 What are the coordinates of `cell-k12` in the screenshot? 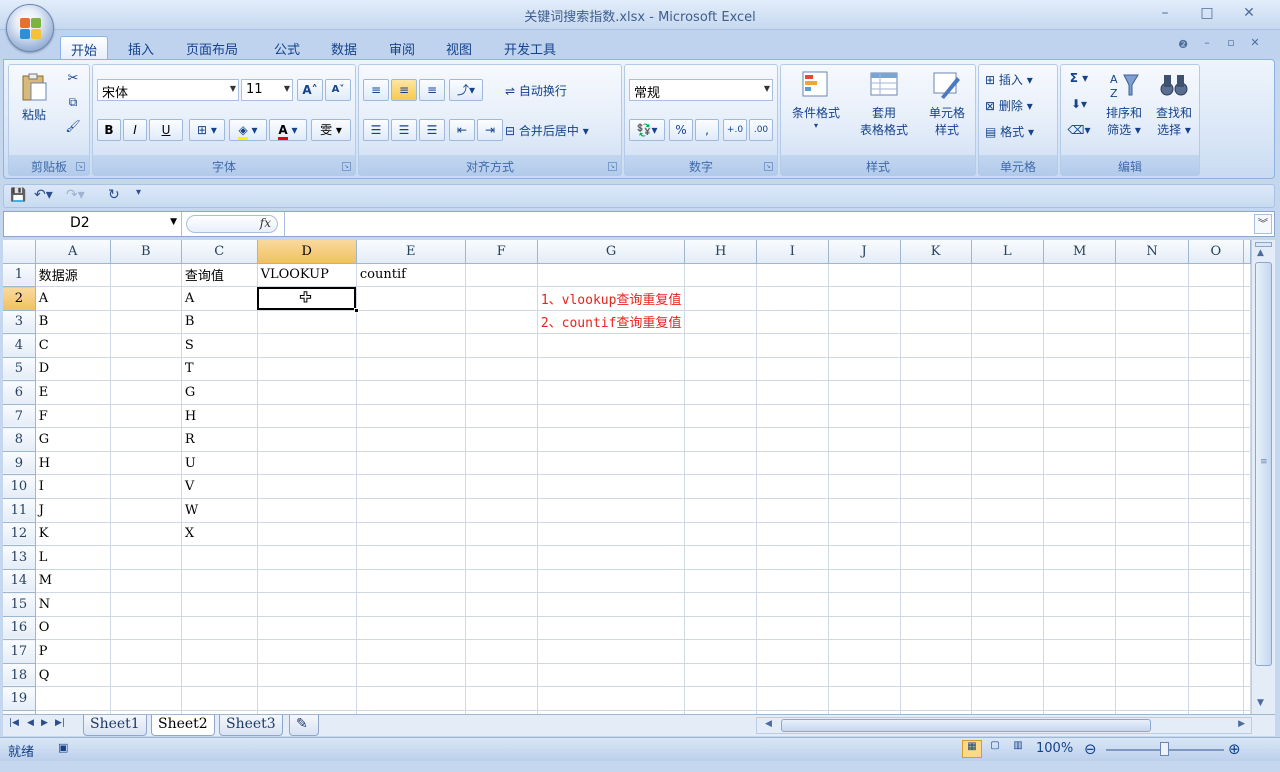 It's located at (936, 534).